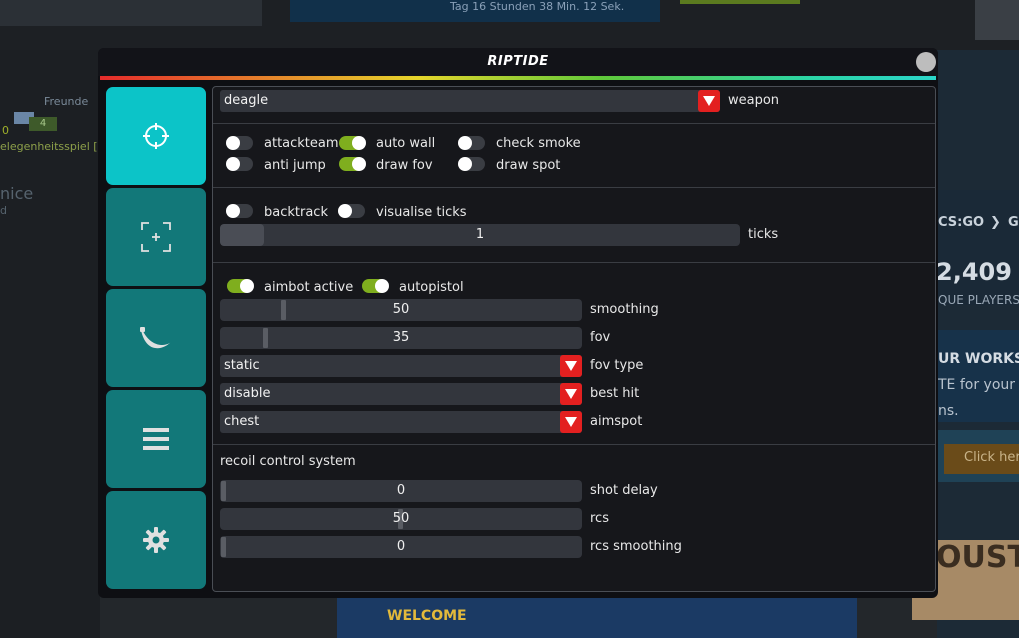 This screenshot has width=1019, height=638. I want to click on fov-label: fov, so click(600, 337).